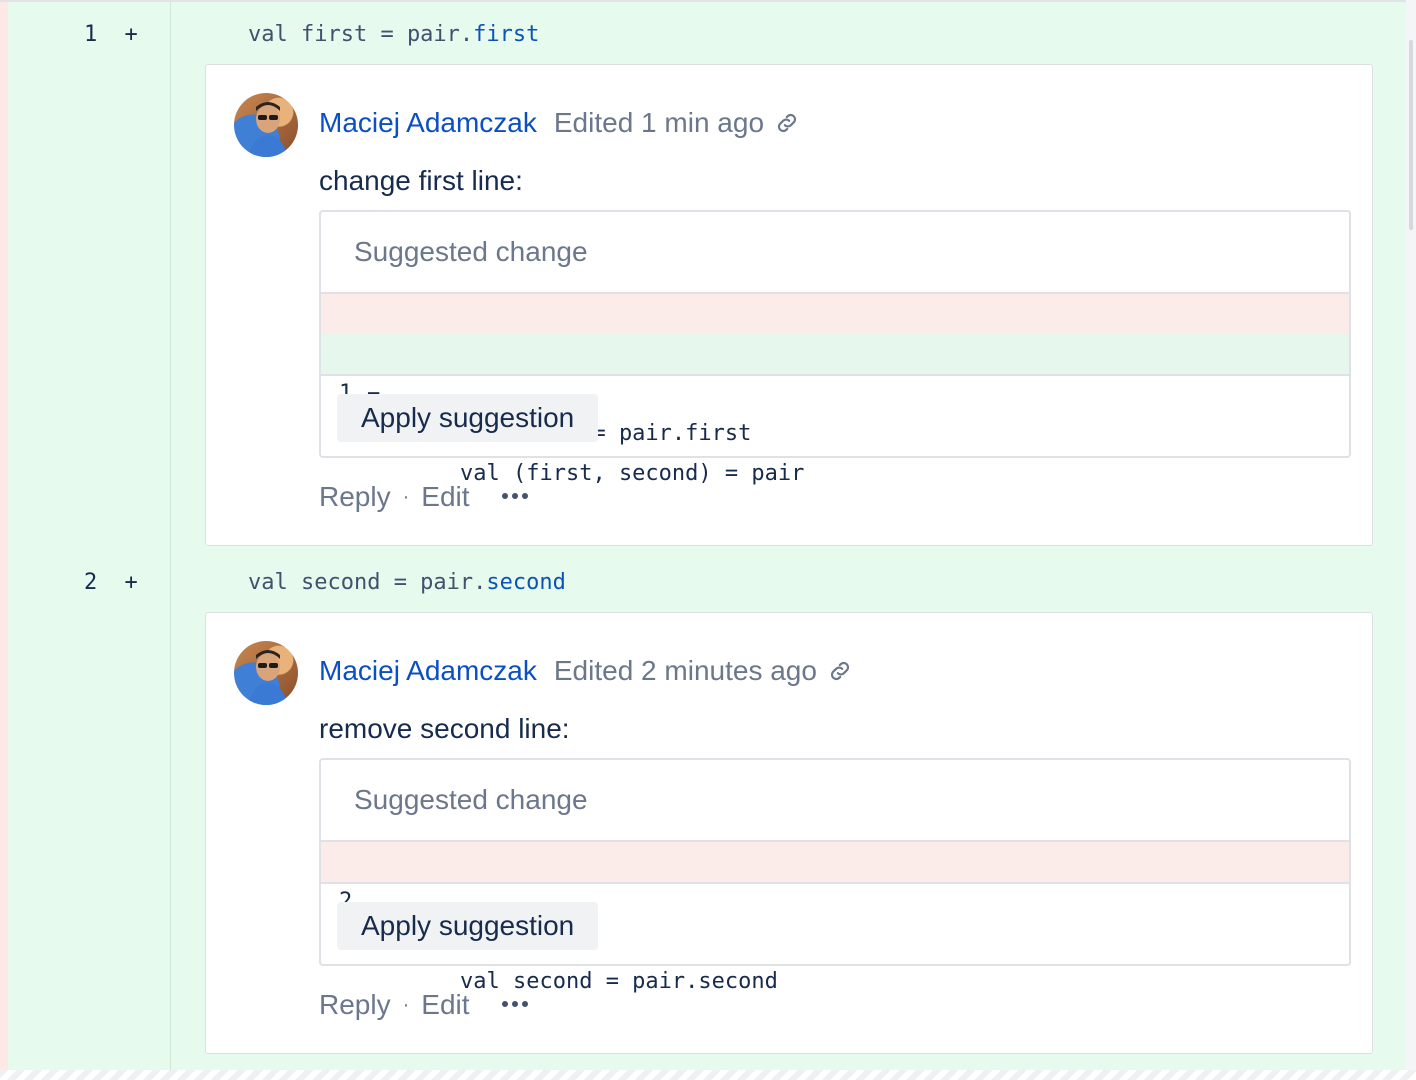  I want to click on comment-header: Maciej Adamczak Edited 1 min ago, so click(559, 123).